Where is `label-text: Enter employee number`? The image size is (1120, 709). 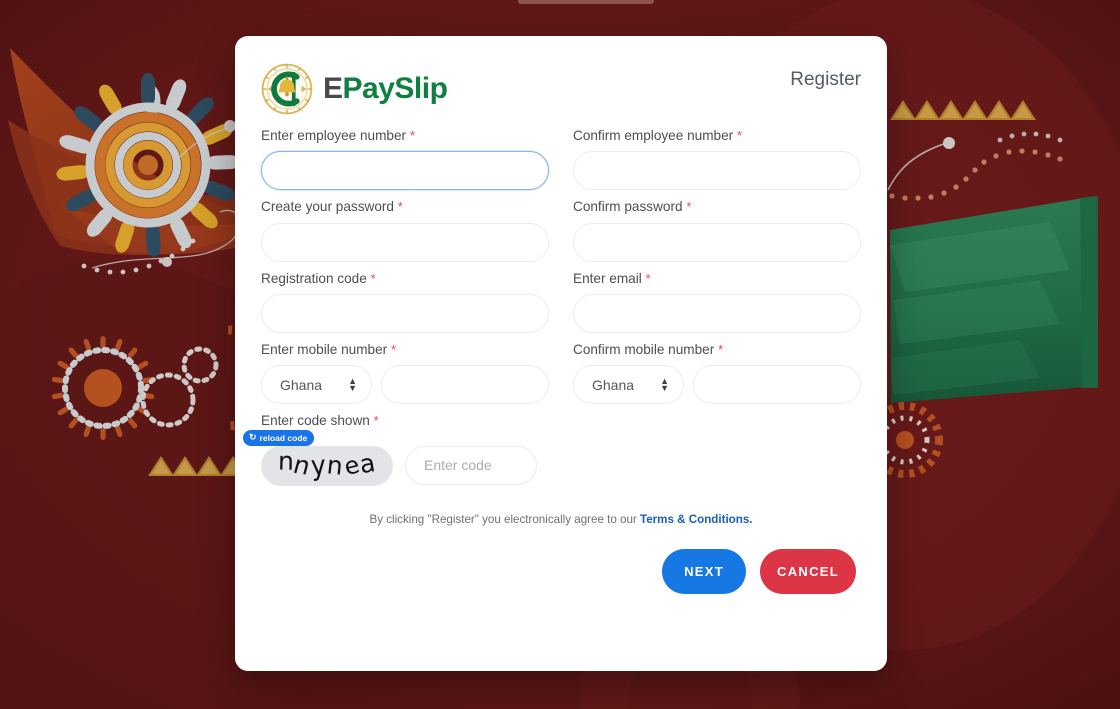 label-text: Enter employee number is located at coordinates (334, 135).